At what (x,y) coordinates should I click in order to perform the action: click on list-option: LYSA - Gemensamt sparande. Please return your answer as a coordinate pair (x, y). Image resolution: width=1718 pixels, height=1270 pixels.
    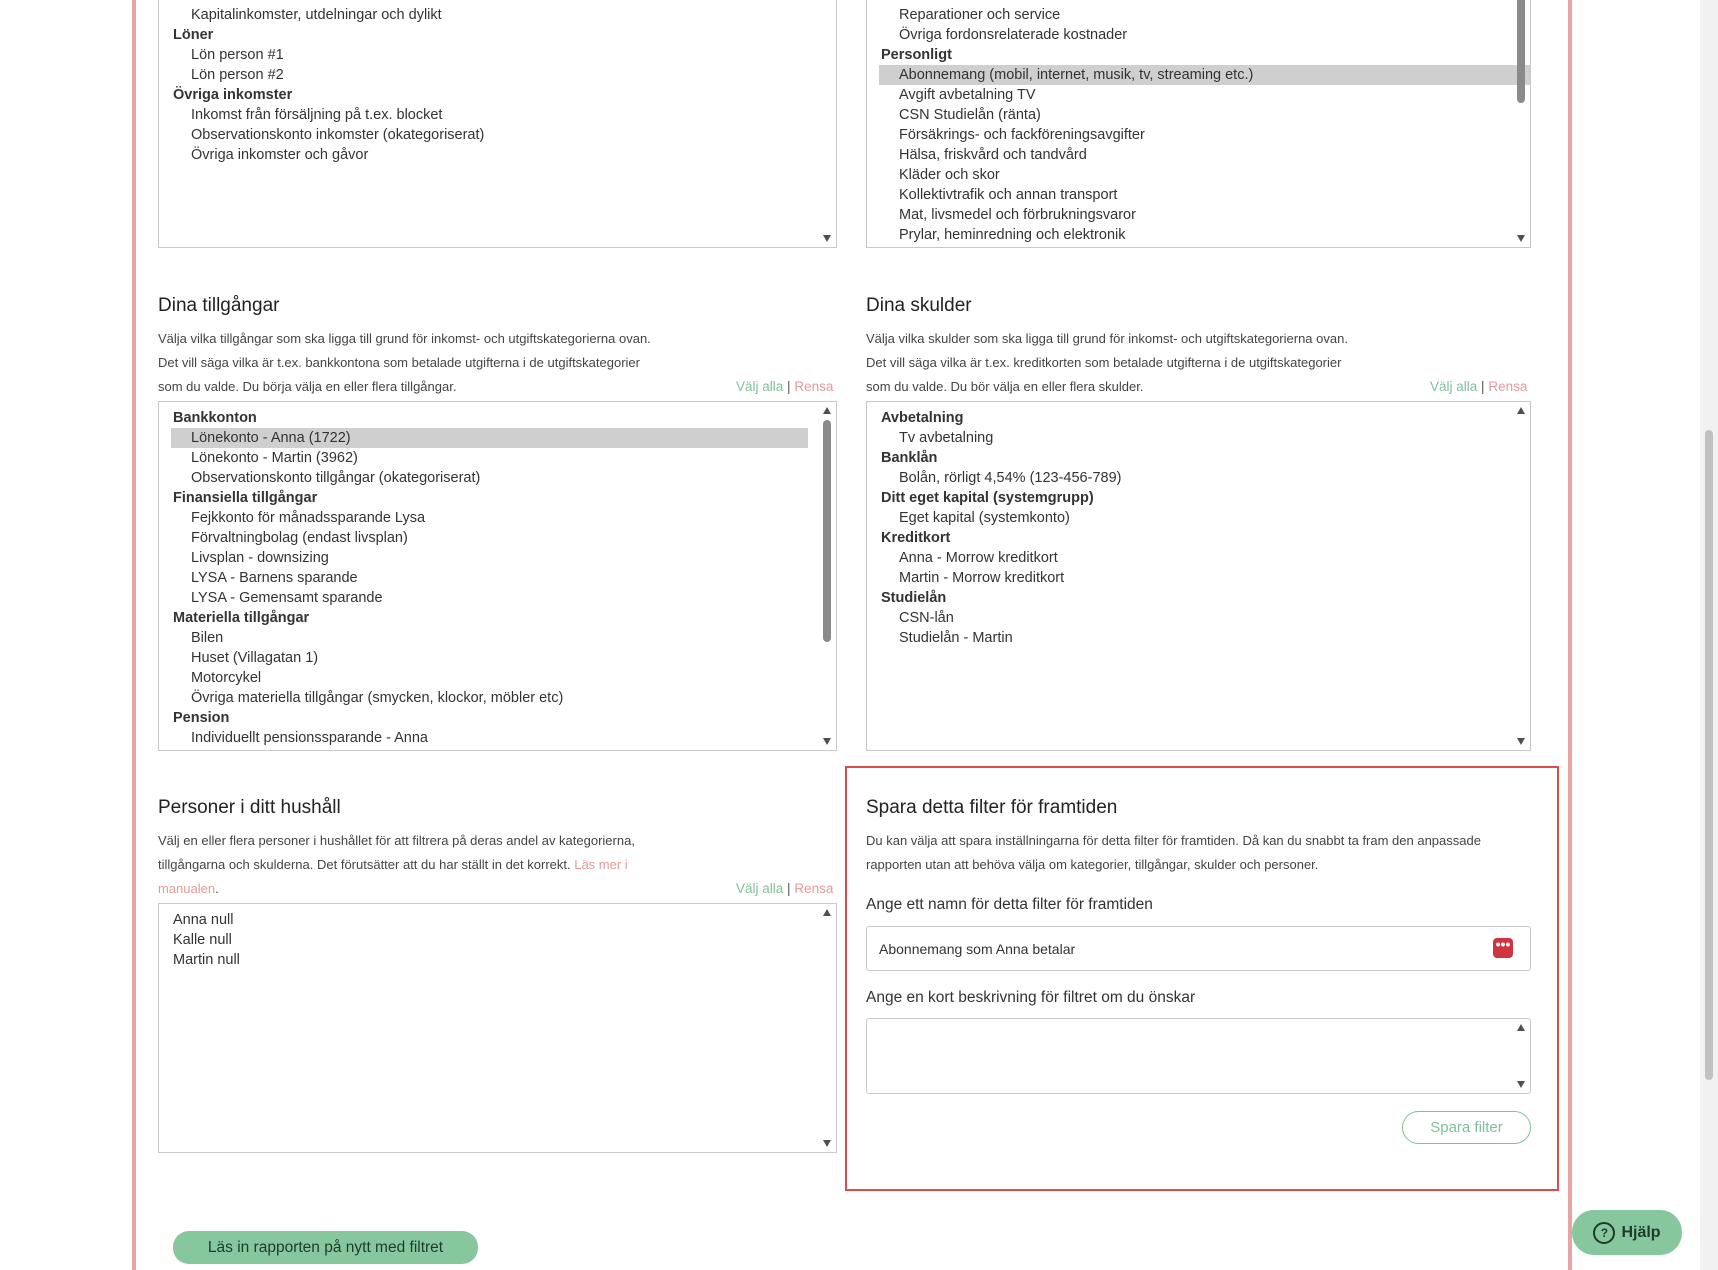
    Looking at the image, I should click on (489, 598).